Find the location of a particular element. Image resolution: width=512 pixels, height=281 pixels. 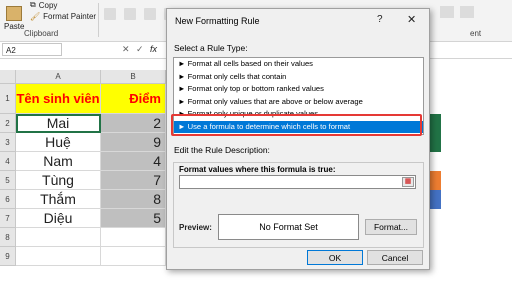

name-cell: Diệu is located at coordinates (58, 218).